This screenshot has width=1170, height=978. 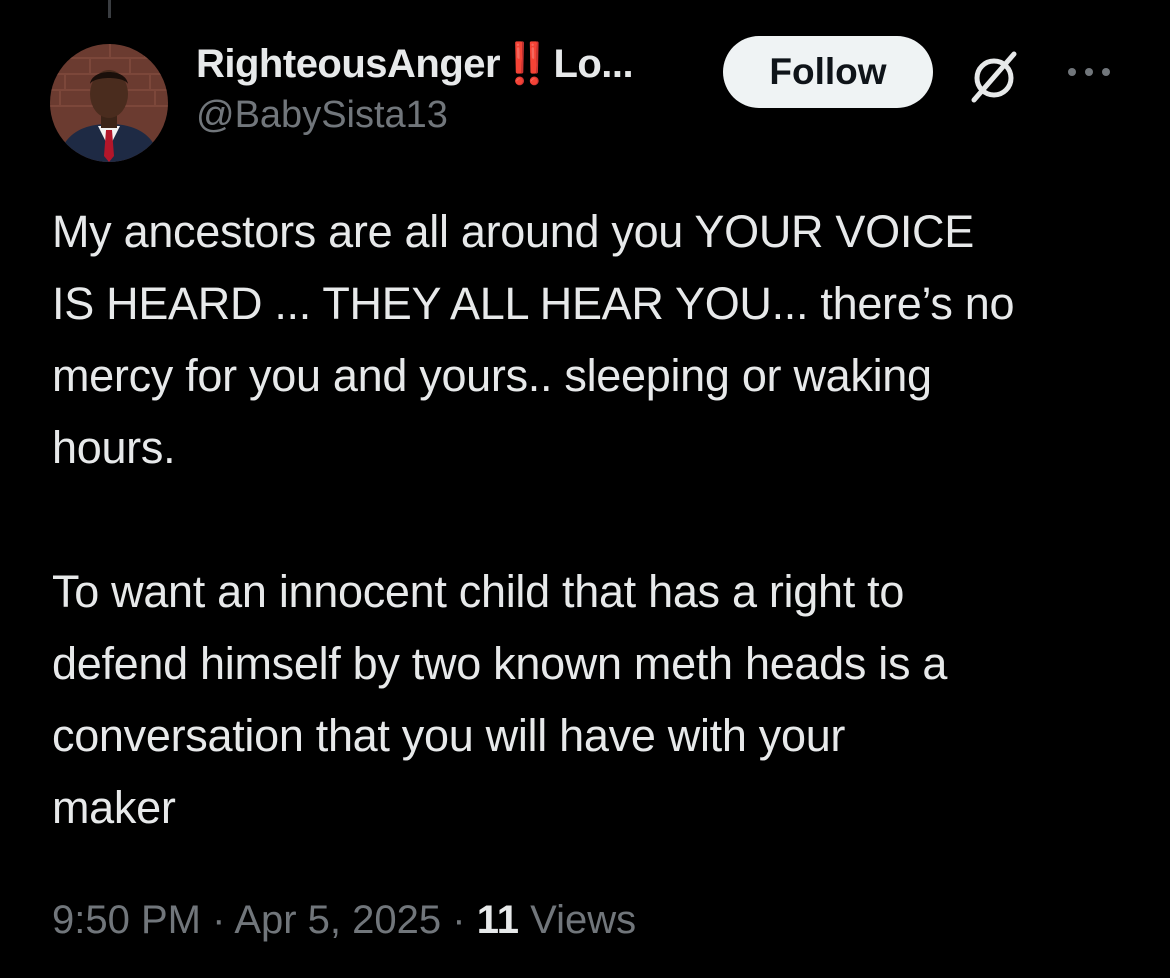 What do you see at coordinates (583, 920) in the screenshot?
I see `views-label: Views` at bounding box center [583, 920].